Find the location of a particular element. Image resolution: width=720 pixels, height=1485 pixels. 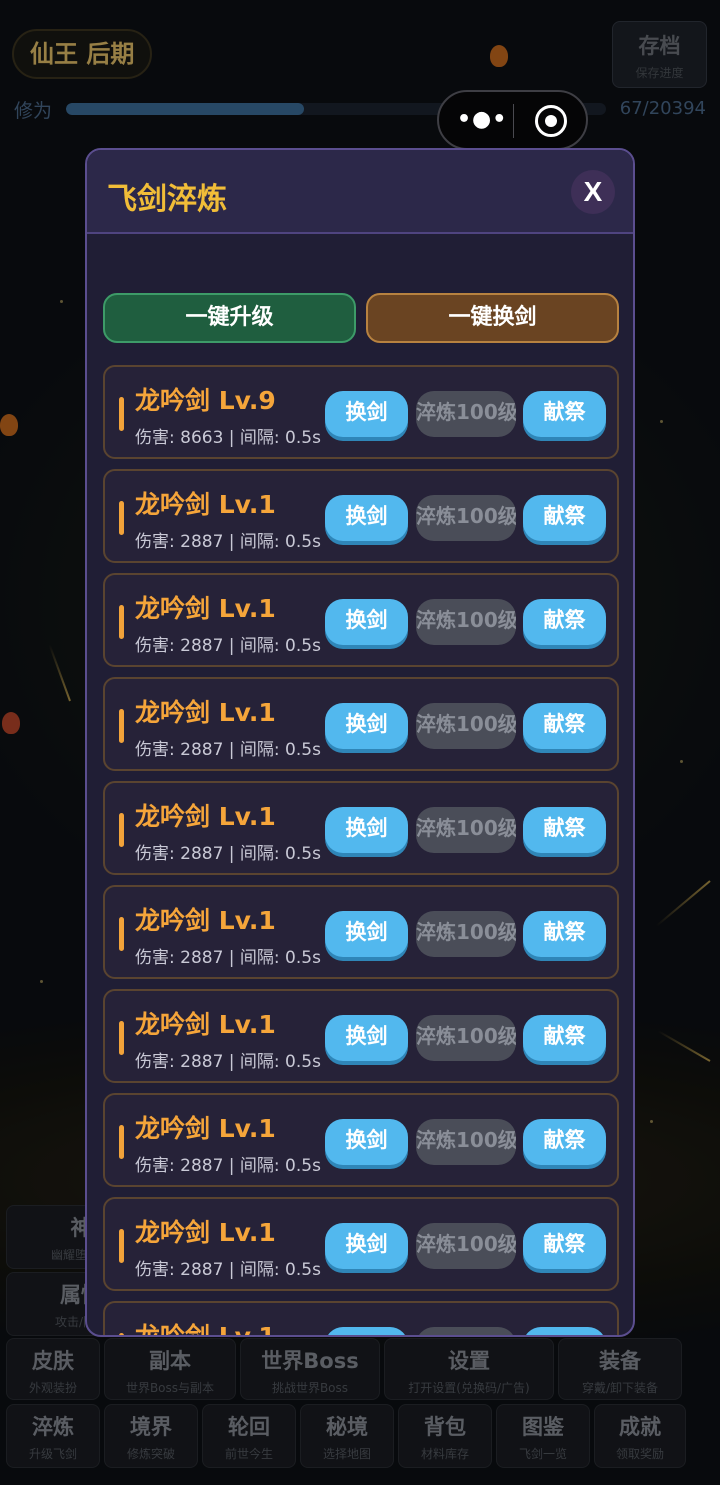

modal-header: 飞剑淬炼 X is located at coordinates (360, 192).